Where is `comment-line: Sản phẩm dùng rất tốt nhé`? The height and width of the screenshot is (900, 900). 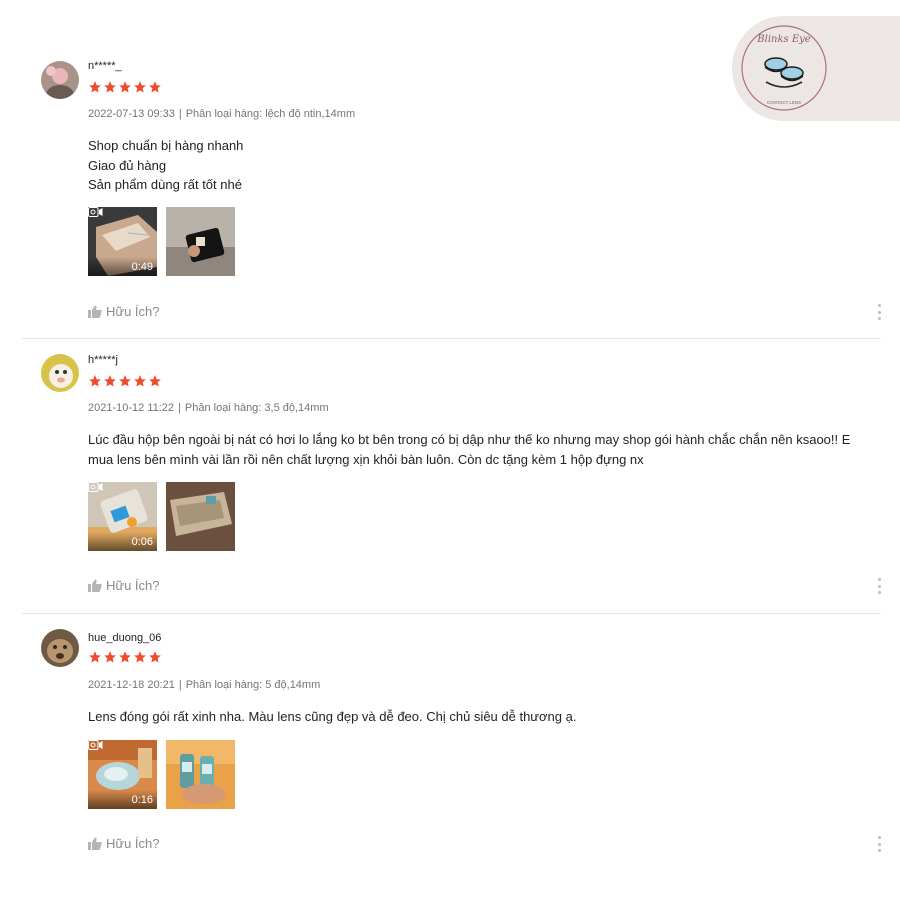 comment-line: Sản phẩm dùng rất tốt nhé is located at coordinates (165, 184).